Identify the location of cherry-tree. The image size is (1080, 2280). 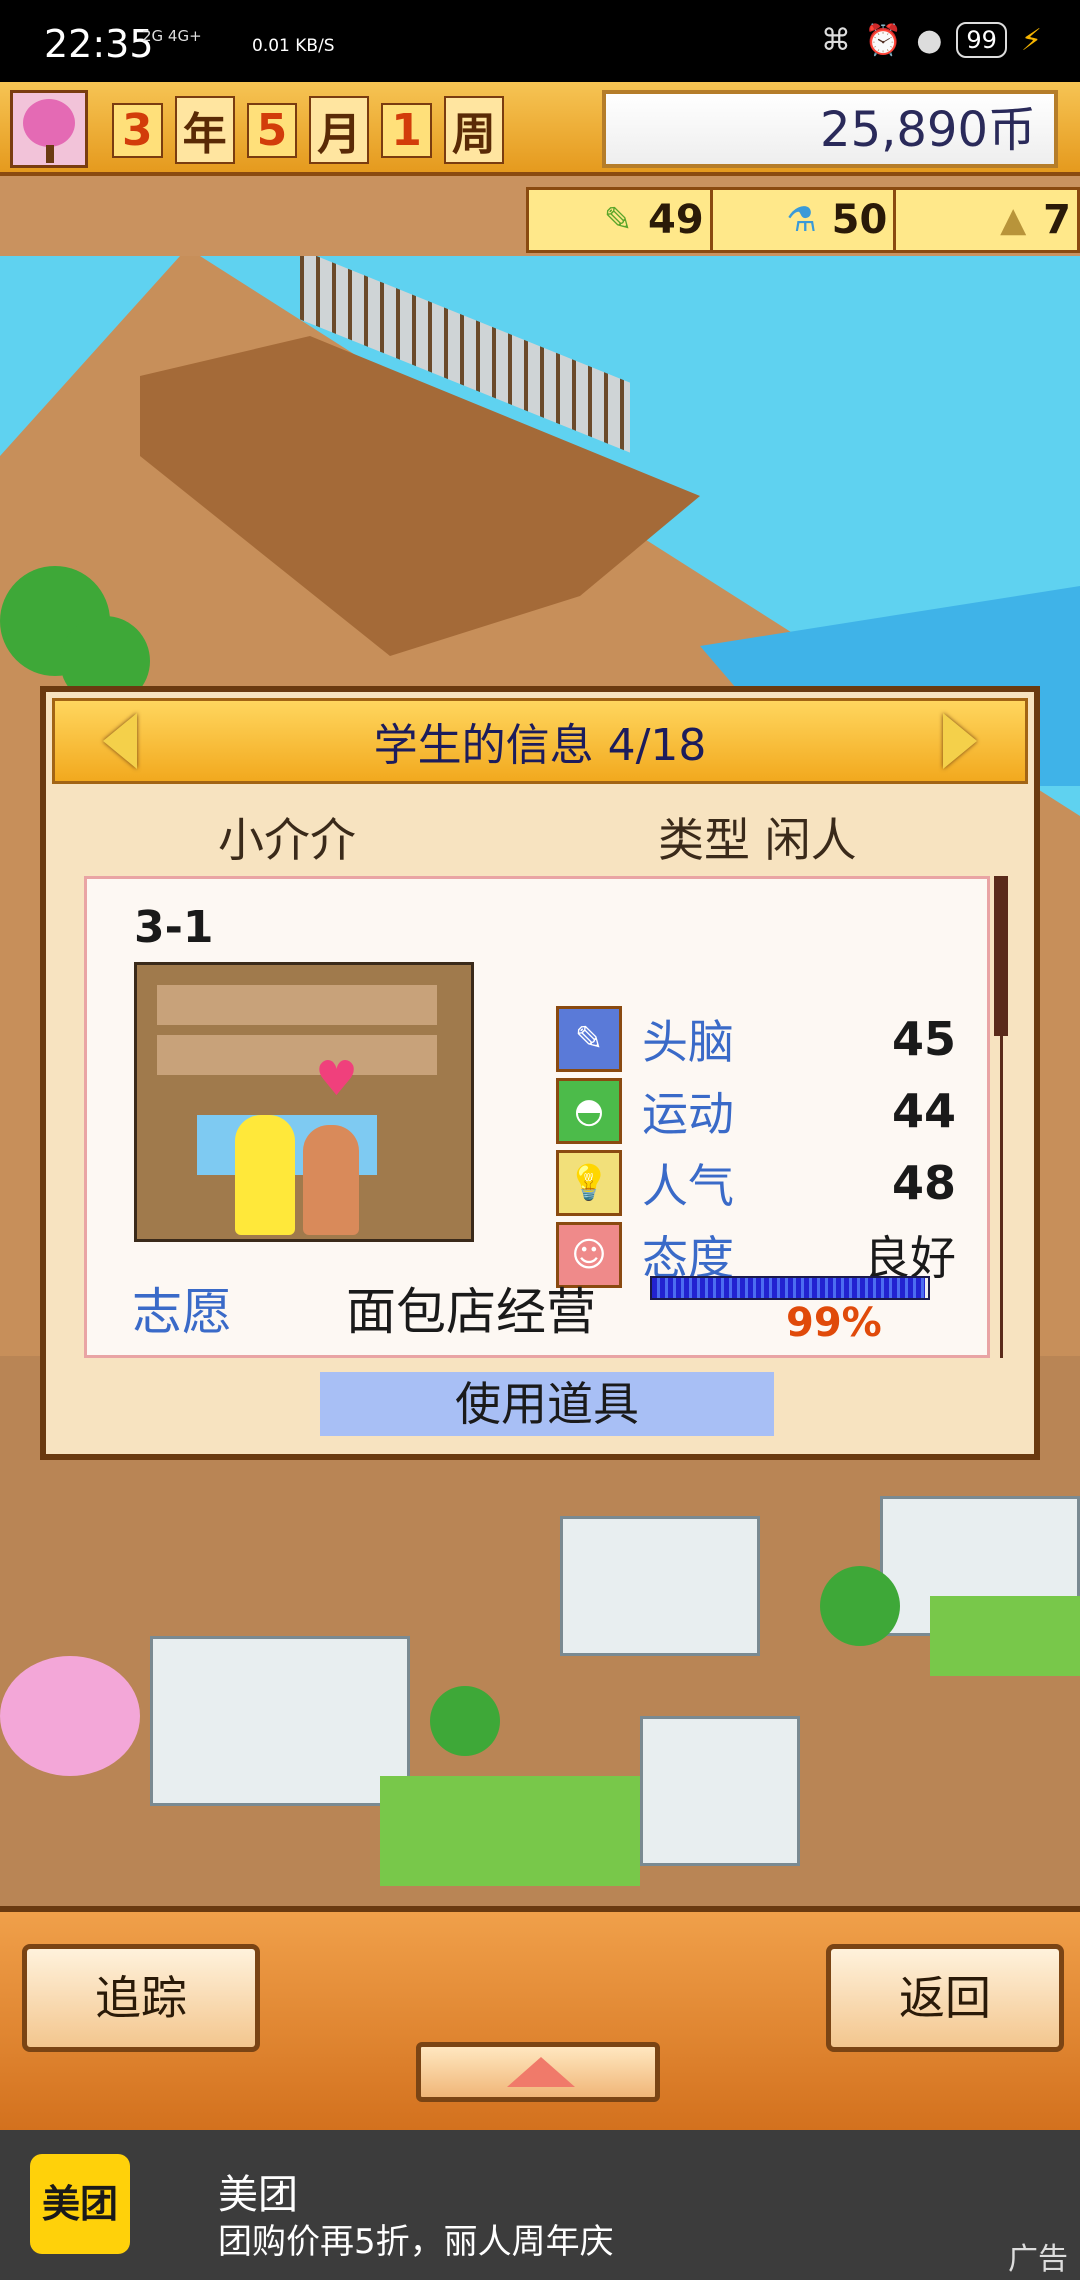
(70, 1716).